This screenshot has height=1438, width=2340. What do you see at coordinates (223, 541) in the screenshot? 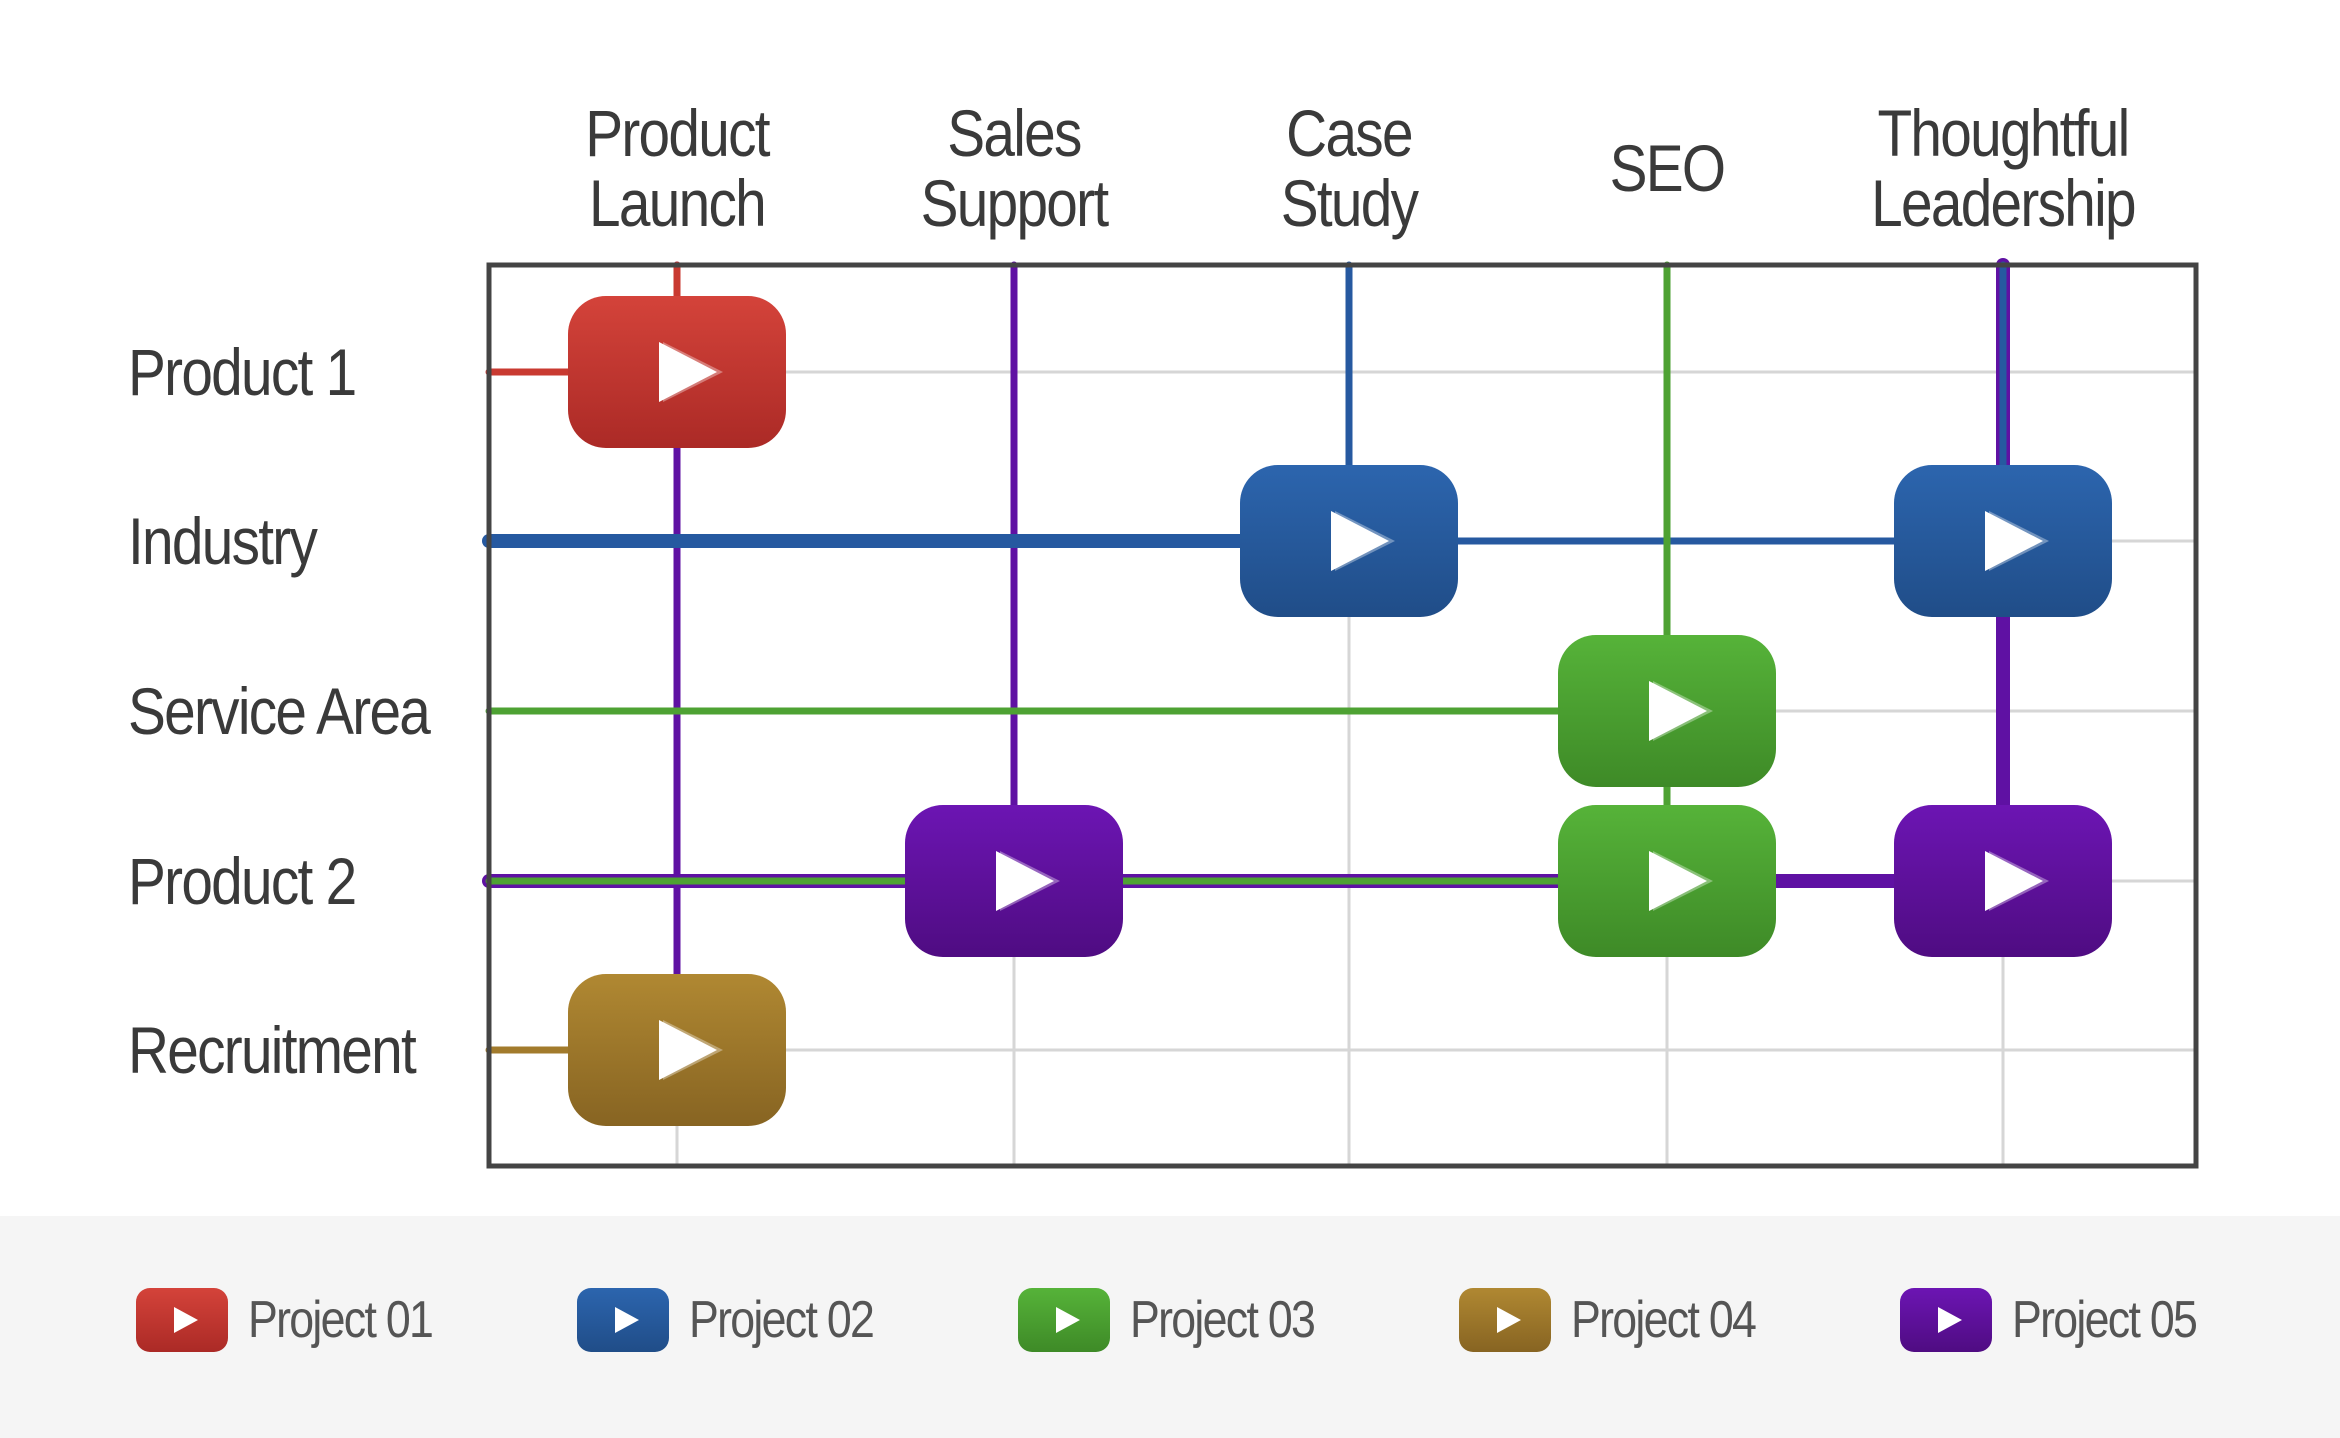
I see `row-label-industry: Industry` at bounding box center [223, 541].